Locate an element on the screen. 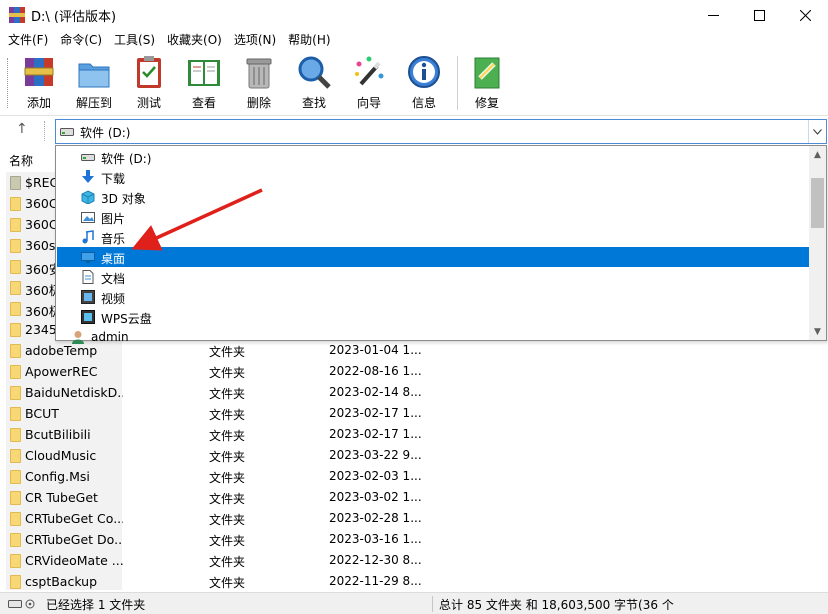 The width and height of the screenshot is (828, 614). scroll-up-icon: ▲ is located at coordinates (817, 154).